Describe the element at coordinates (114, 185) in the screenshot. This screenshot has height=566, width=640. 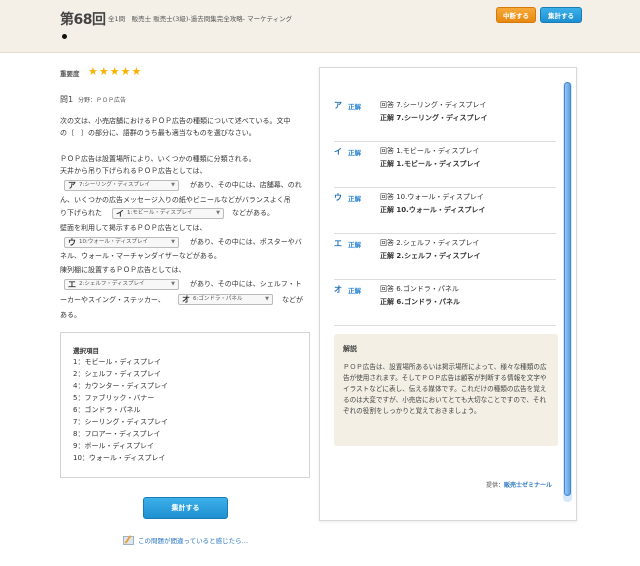
I see `select-a-value: 7:シーリング・ディスプレイ` at that location.